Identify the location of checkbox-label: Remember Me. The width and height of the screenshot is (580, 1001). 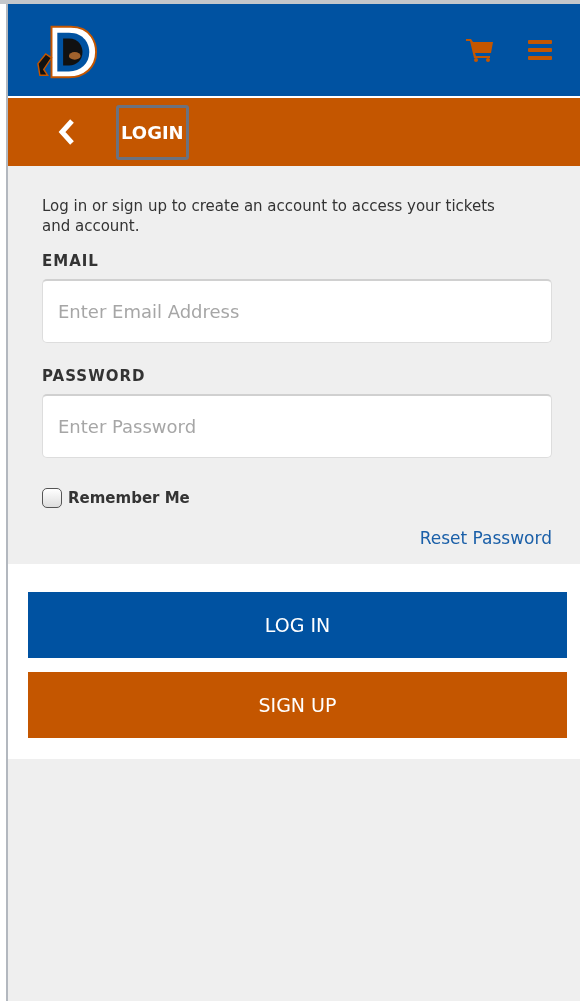
(129, 498).